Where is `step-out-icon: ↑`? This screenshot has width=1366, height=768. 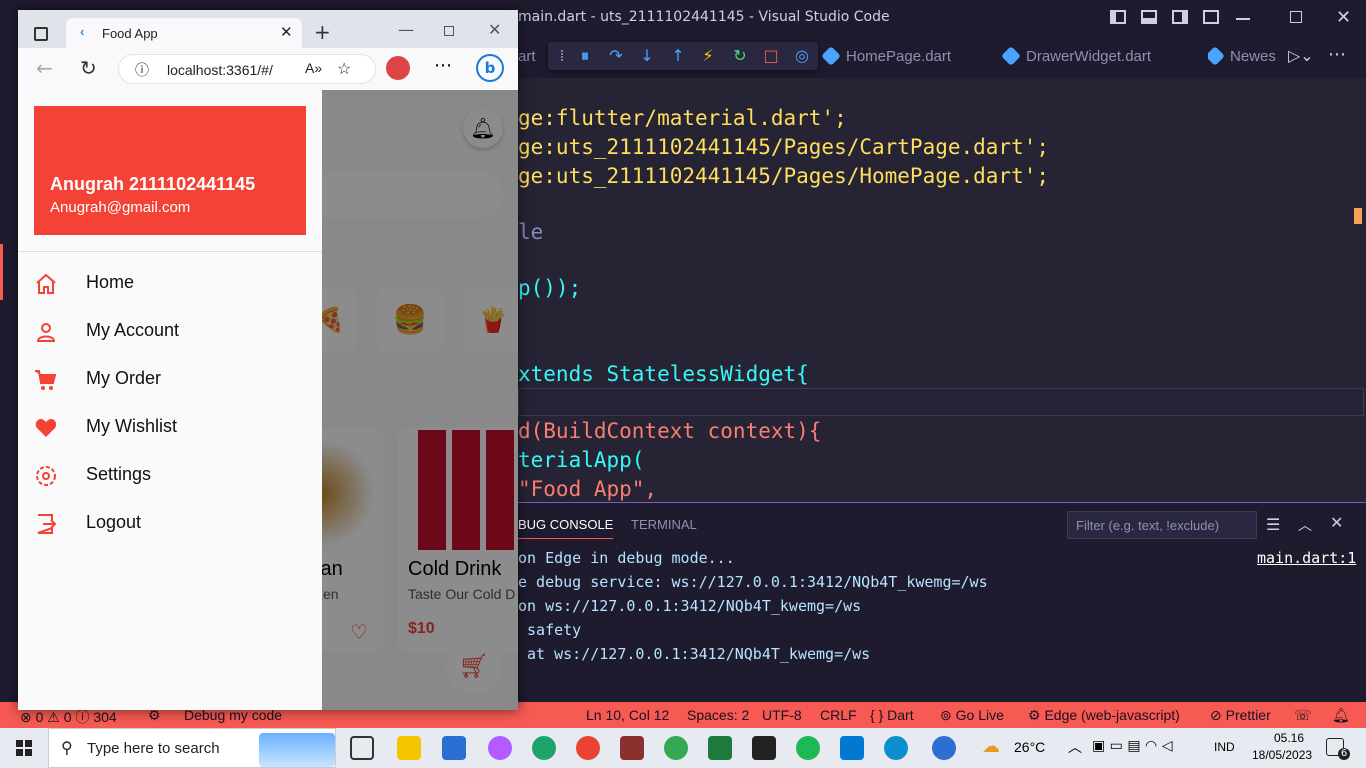
step-out-icon: ↑ is located at coordinates (678, 55).